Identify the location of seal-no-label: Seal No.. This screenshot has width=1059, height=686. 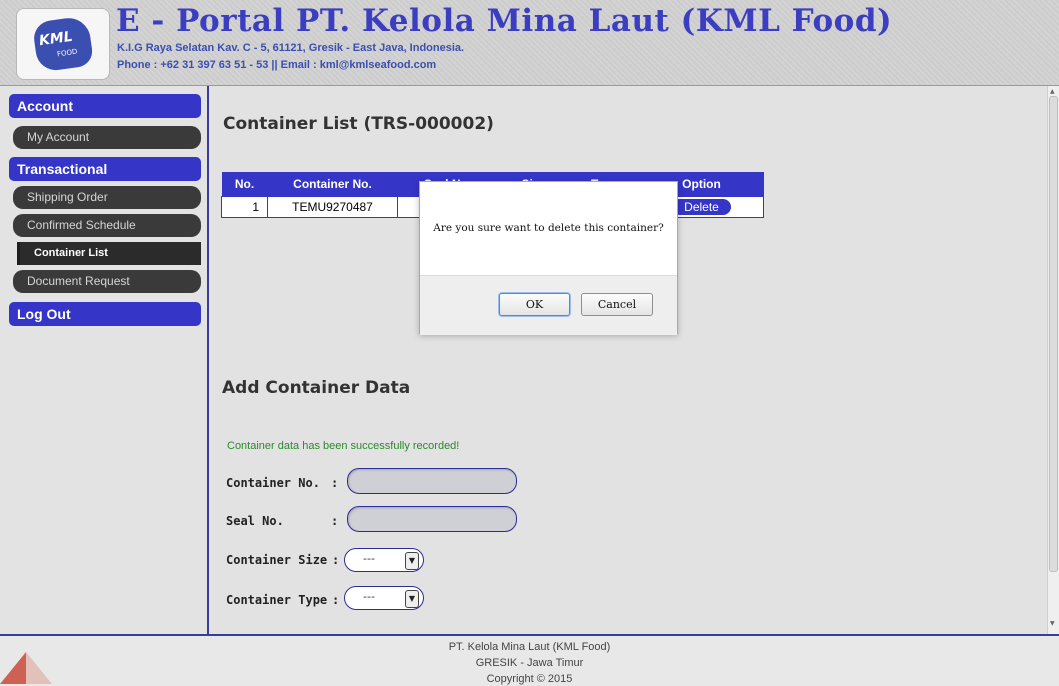
(255, 521).